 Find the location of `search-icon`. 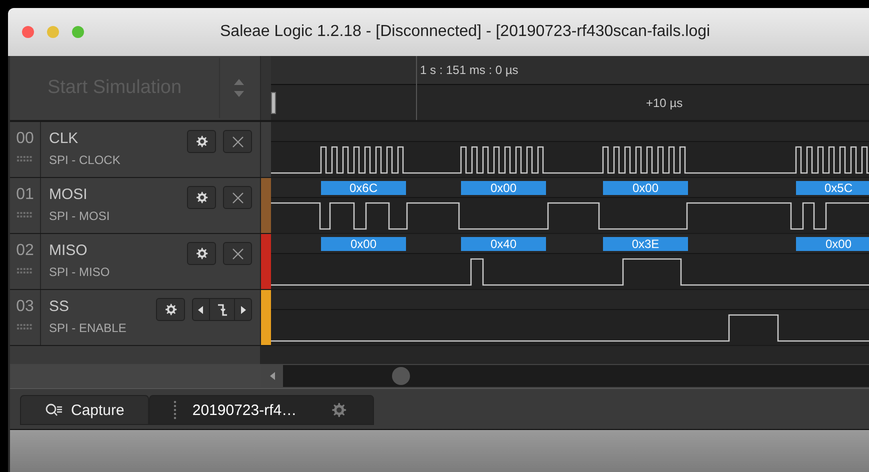

search-icon is located at coordinates (54, 410).